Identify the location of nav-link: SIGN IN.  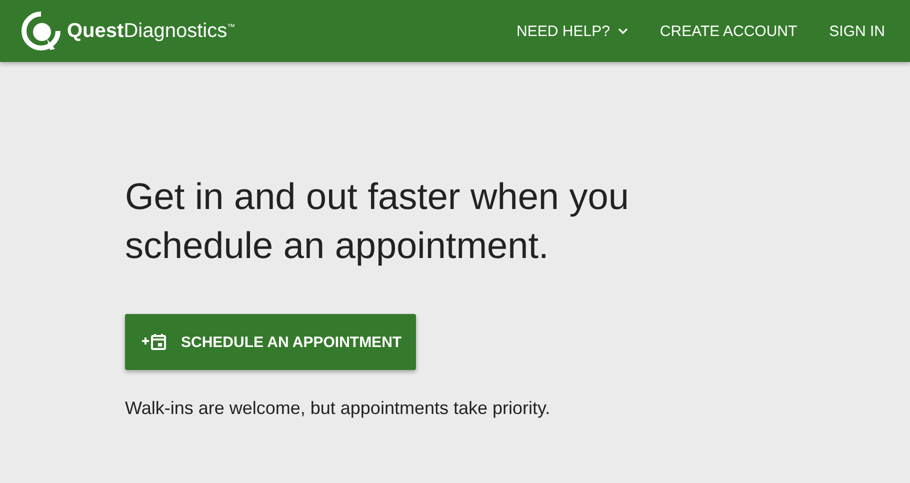
(857, 31).